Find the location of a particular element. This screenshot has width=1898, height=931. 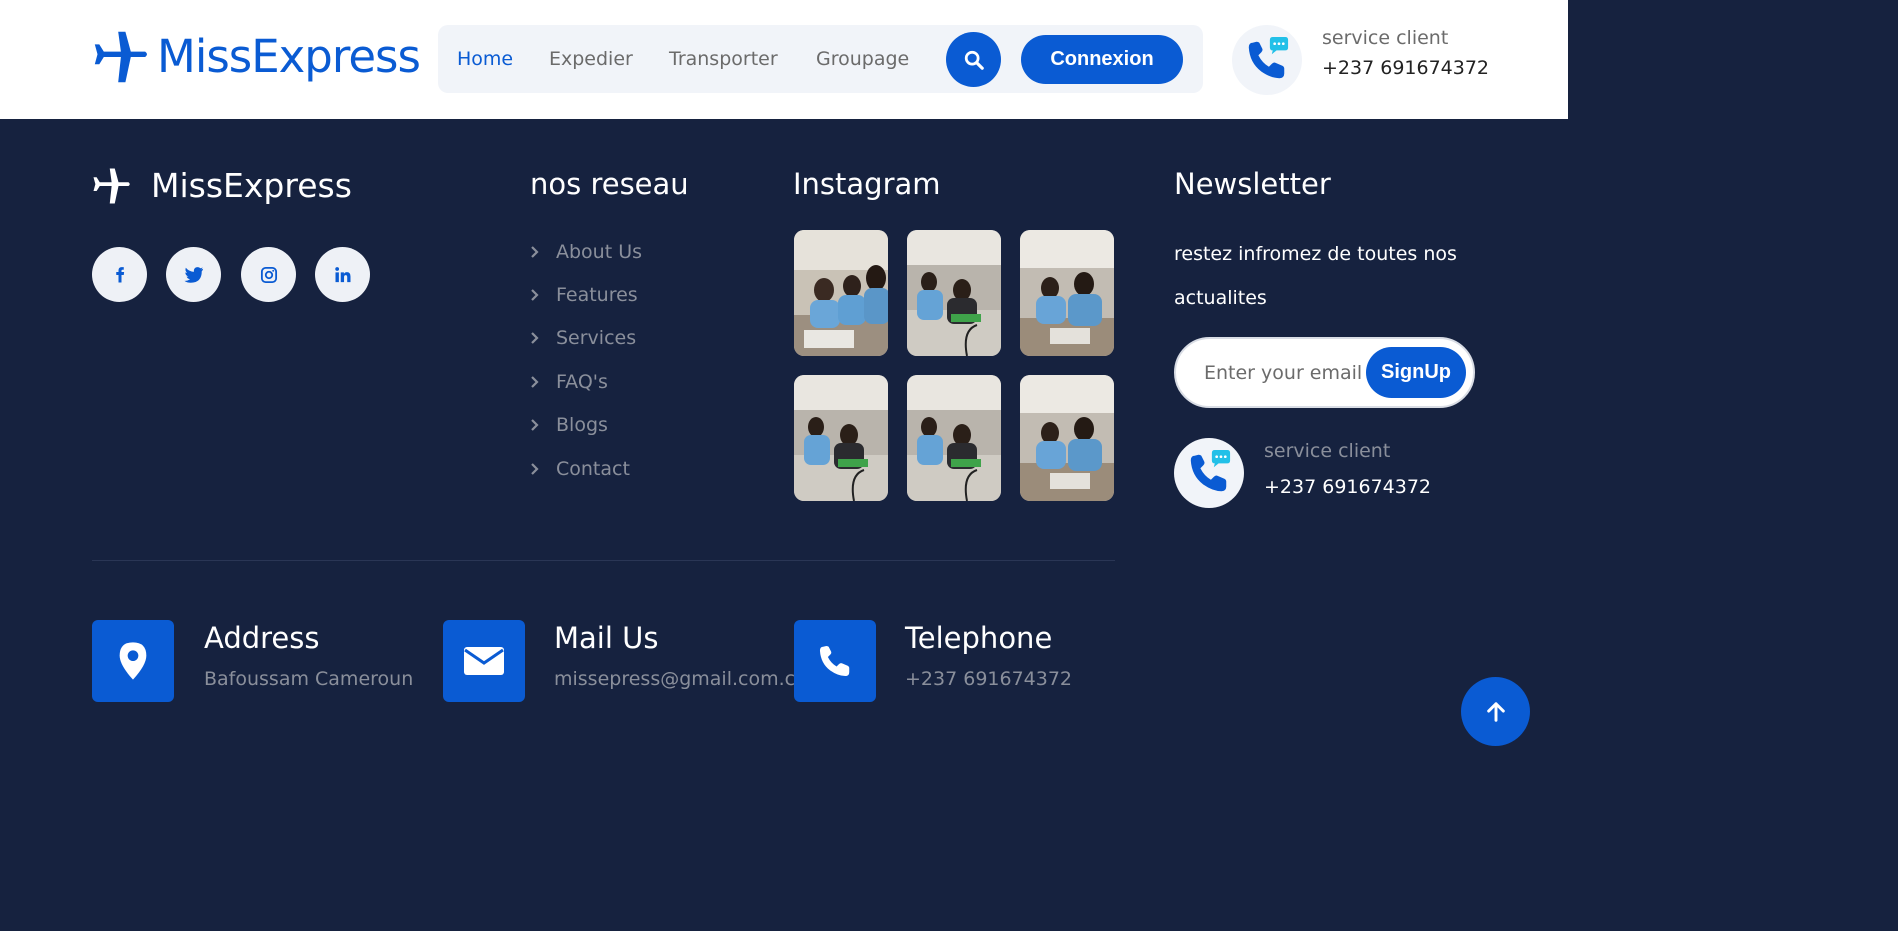

search-button is located at coordinates (973, 59).